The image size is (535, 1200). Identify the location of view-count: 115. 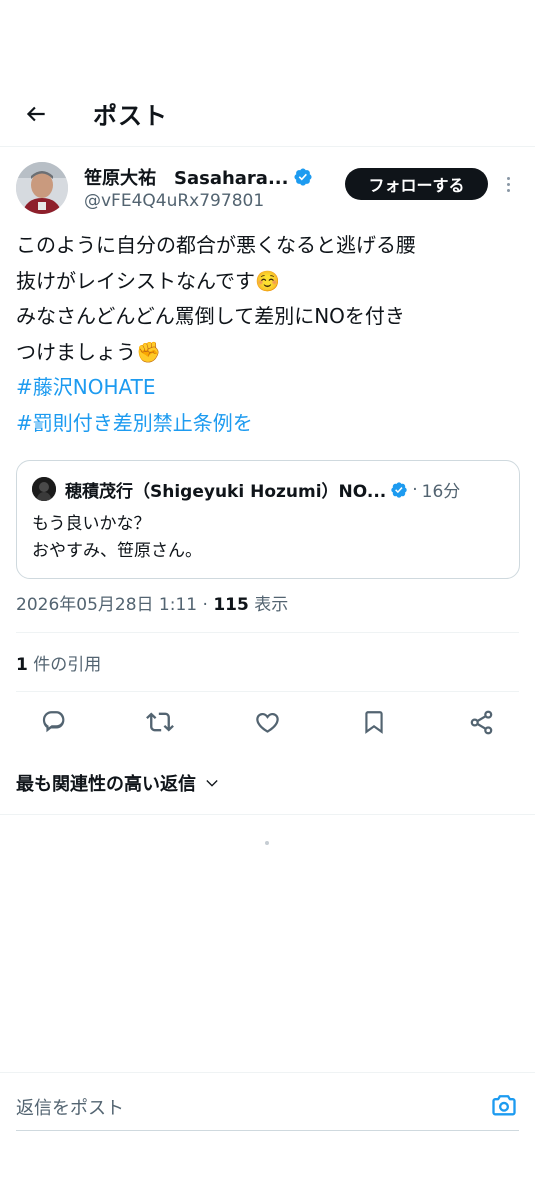
(231, 605).